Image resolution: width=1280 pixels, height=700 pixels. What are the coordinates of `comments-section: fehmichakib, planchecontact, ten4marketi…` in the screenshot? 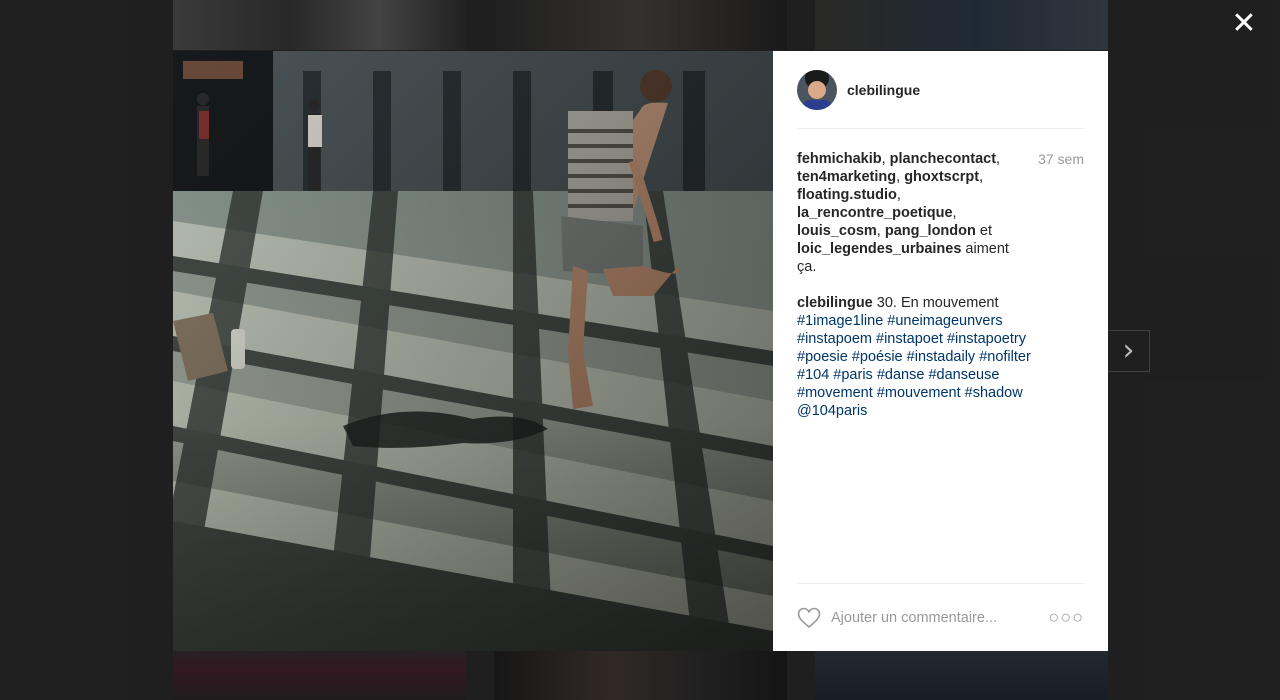 It's located at (940, 274).